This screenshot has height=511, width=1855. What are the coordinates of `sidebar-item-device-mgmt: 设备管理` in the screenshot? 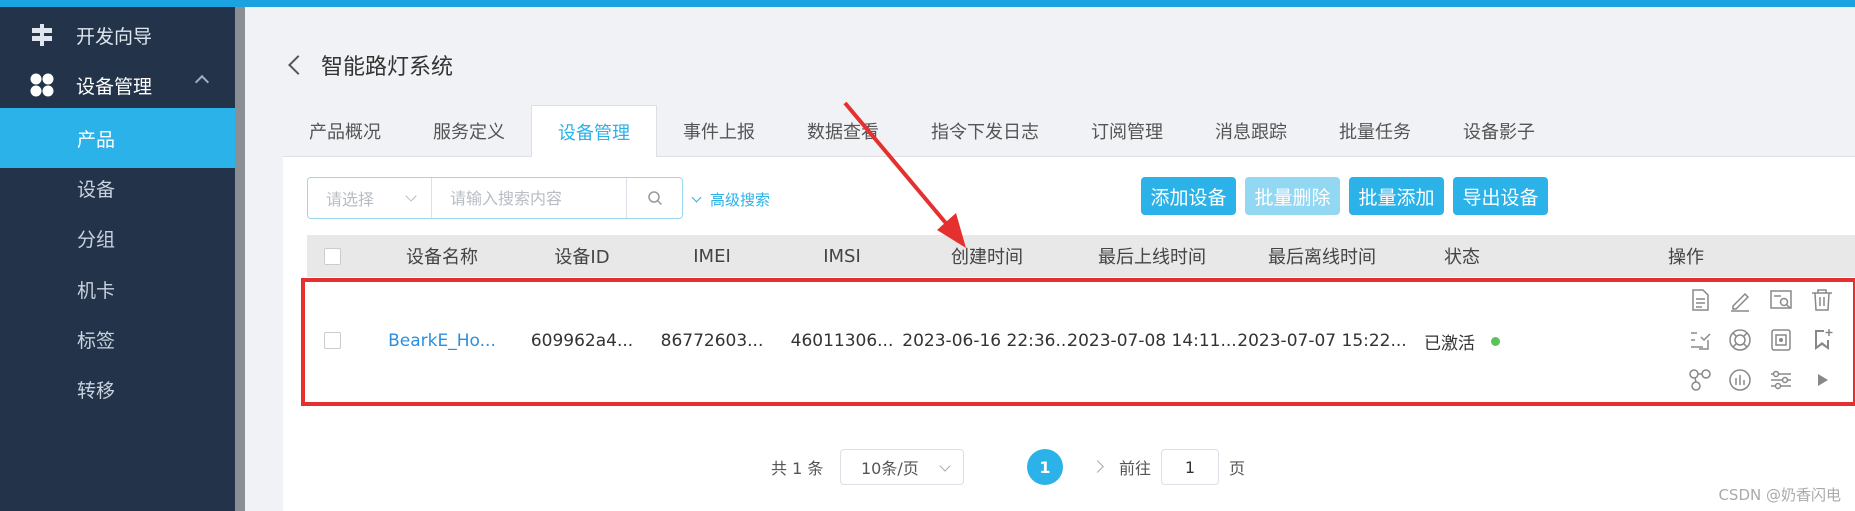 It's located at (117, 85).